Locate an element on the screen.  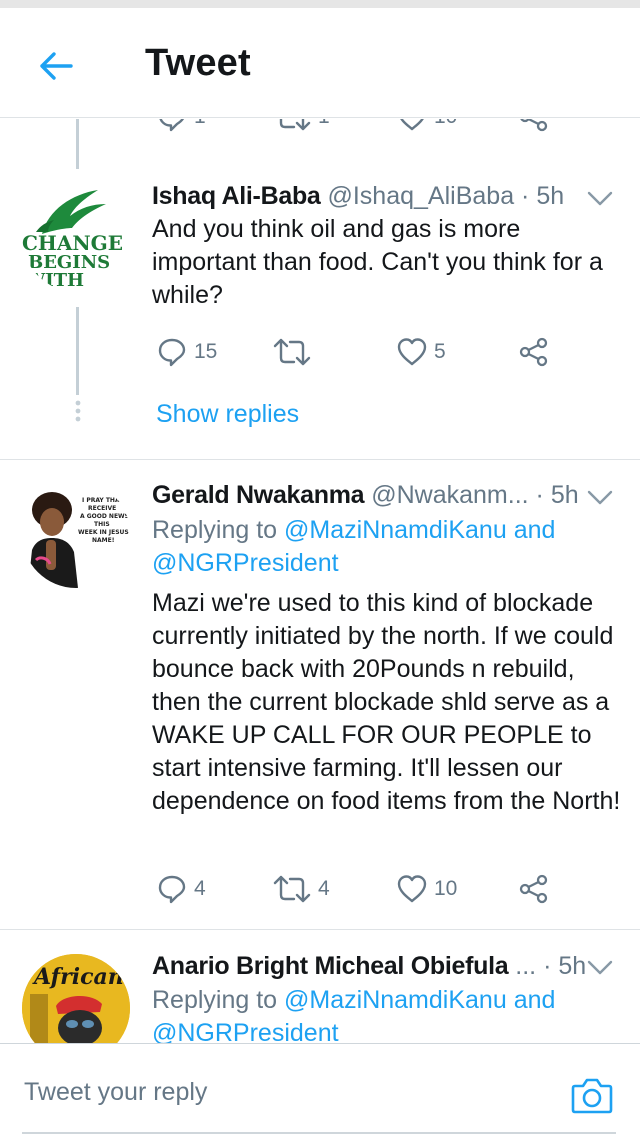
reply-button: 4 is located at coordinates (181, 889).